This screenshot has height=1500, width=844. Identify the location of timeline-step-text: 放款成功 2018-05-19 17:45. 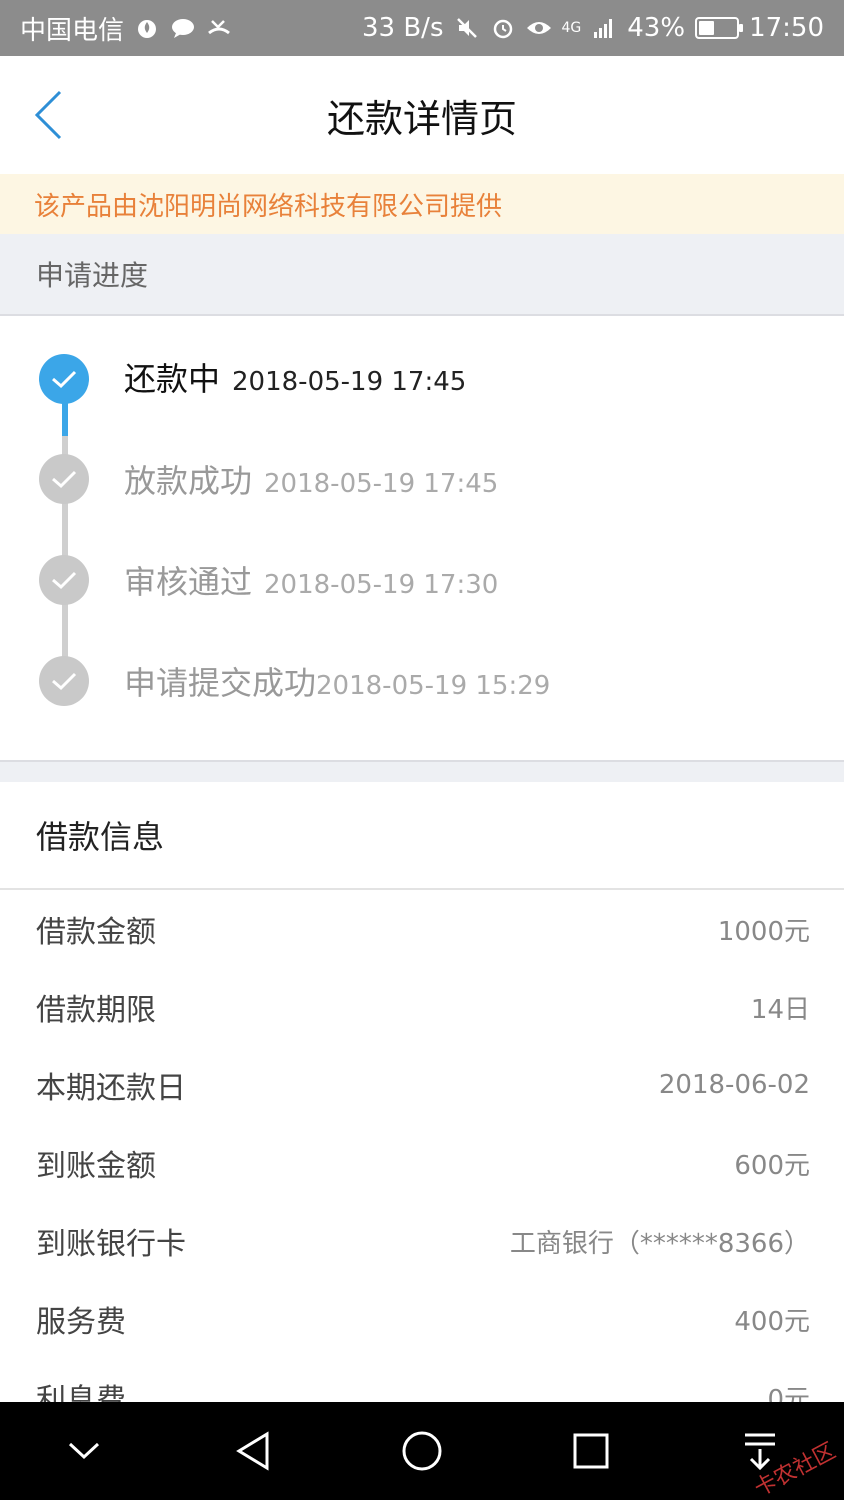
(311, 479).